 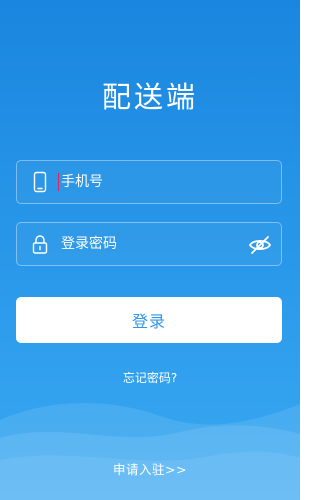 I want to click on login-button: 登录, so click(x=149, y=320).